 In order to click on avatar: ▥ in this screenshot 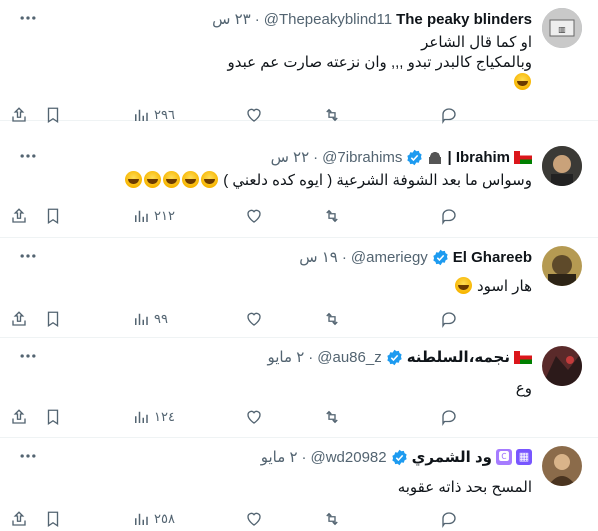, I will do `click(562, 28)`.